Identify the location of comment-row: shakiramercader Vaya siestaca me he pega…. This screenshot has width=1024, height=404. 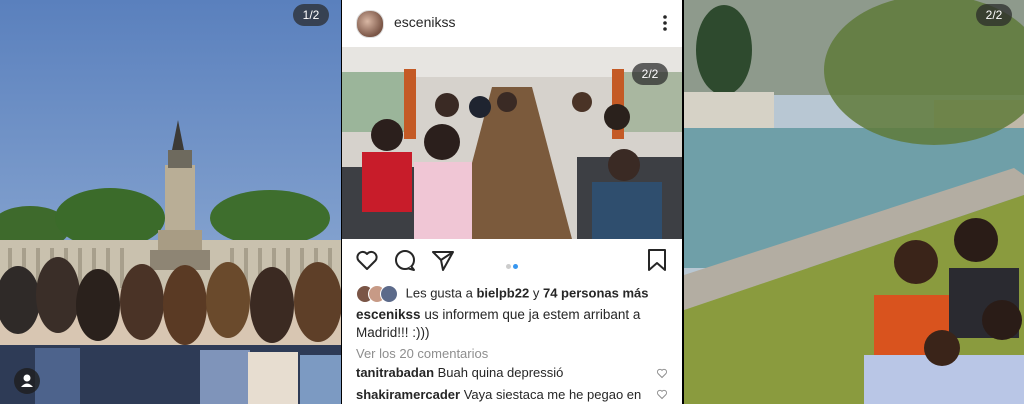
(506, 394).